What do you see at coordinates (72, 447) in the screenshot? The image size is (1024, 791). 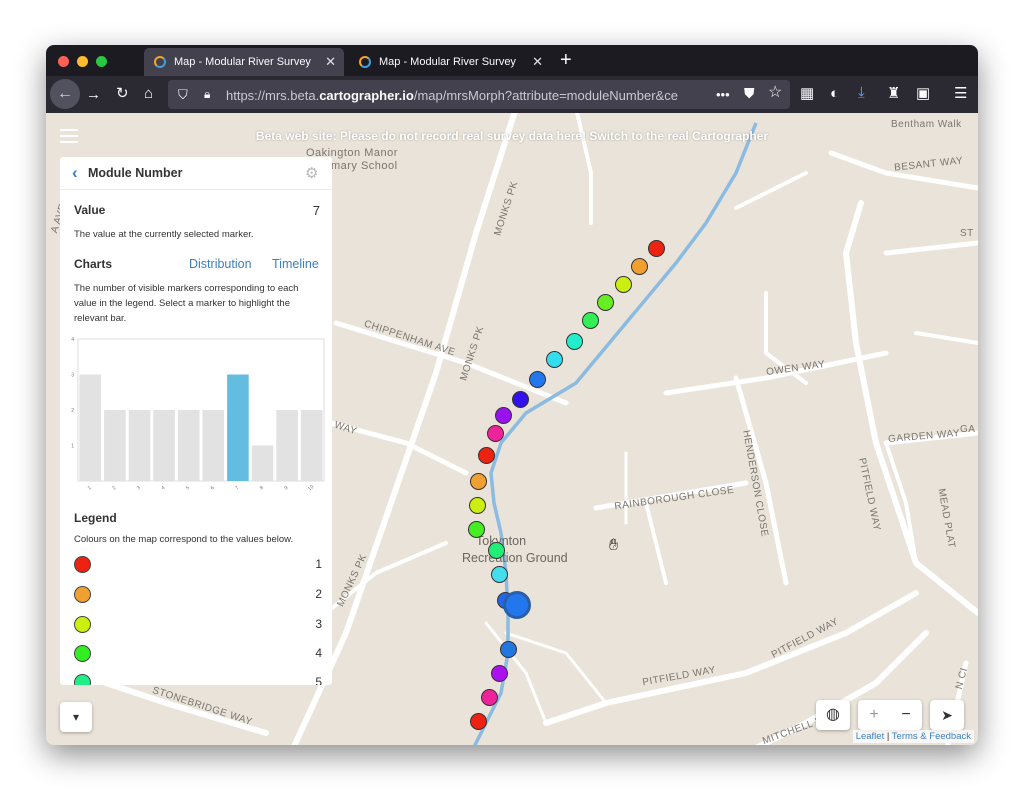 I see `y-tick-label: 1` at bounding box center [72, 447].